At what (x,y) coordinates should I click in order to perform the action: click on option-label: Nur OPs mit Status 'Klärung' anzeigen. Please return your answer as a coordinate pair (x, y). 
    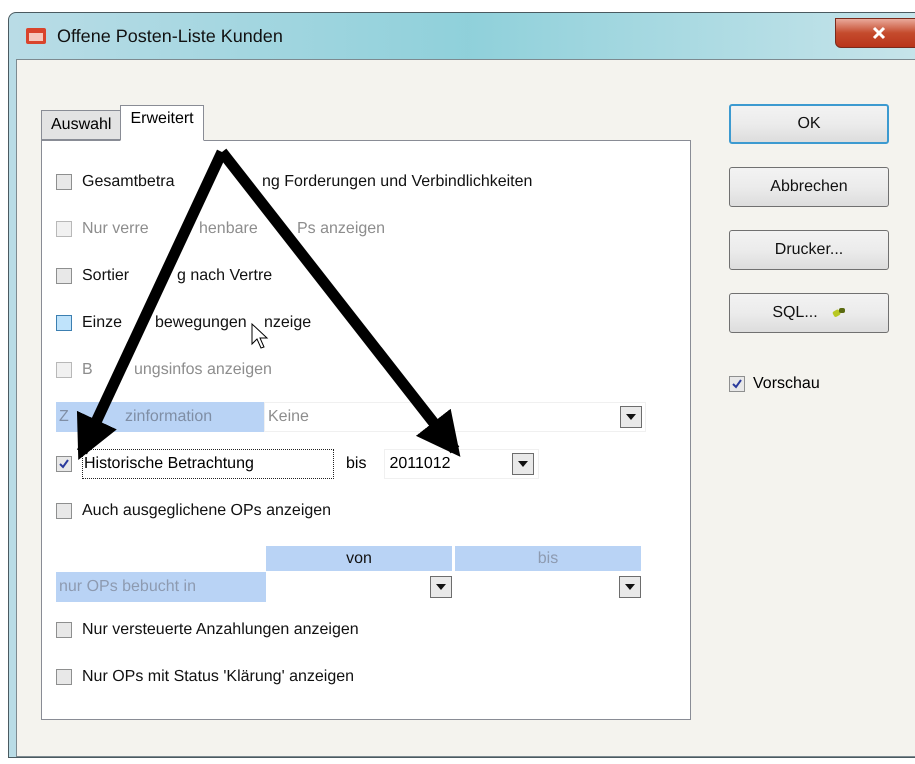
    Looking at the image, I should click on (218, 676).